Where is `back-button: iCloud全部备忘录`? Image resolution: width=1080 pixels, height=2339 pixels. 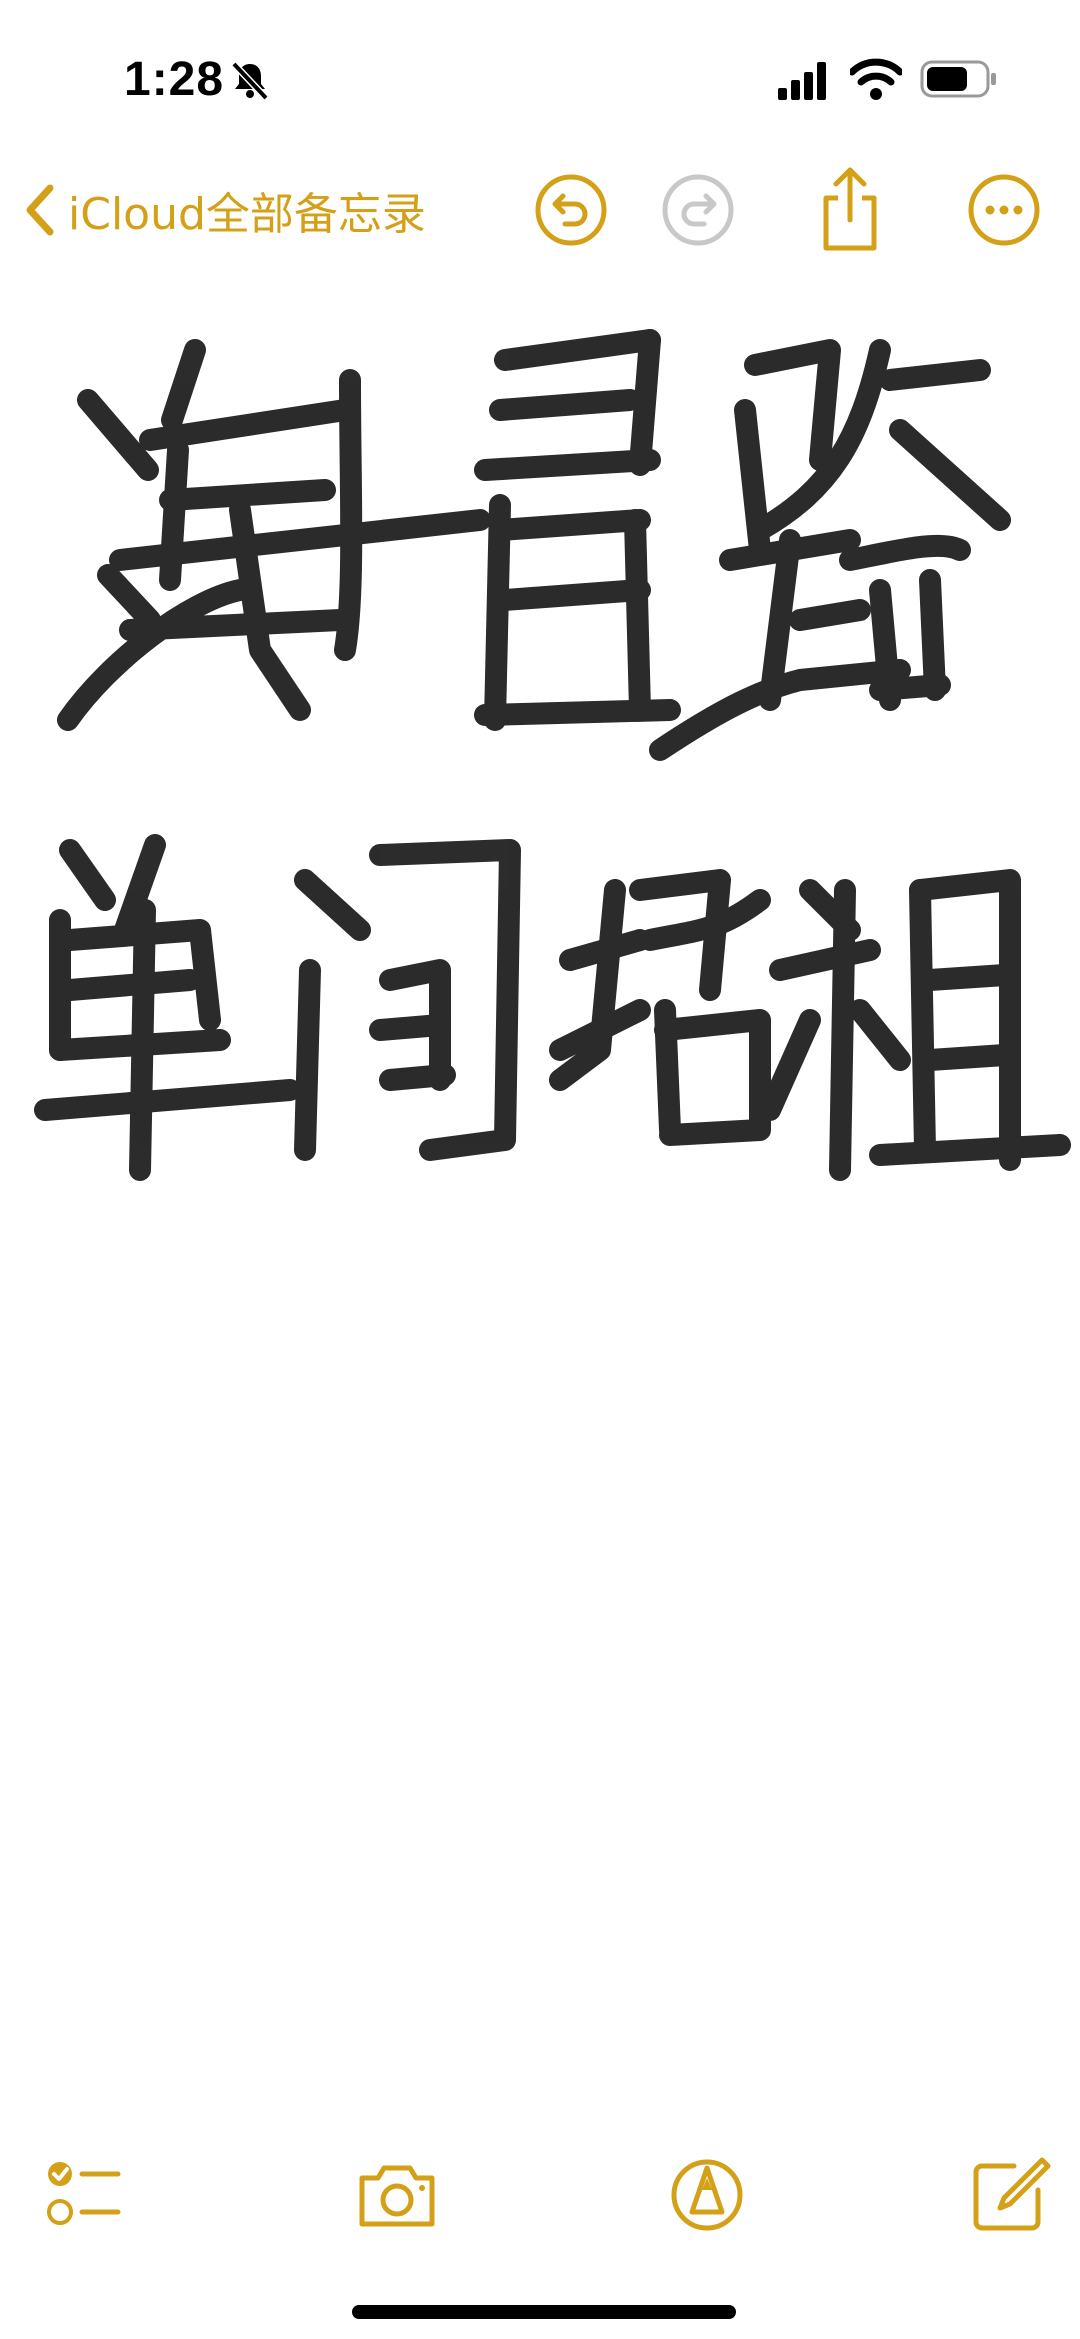
back-button: iCloud全部备忘录 is located at coordinates (223, 210).